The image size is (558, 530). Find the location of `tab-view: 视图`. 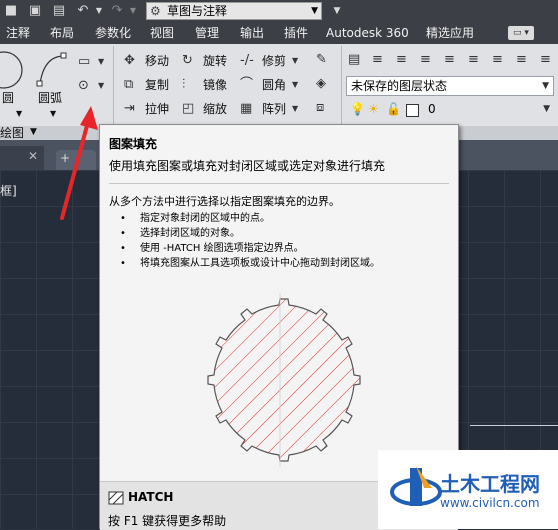

tab-view: 视图 is located at coordinates (162, 33).